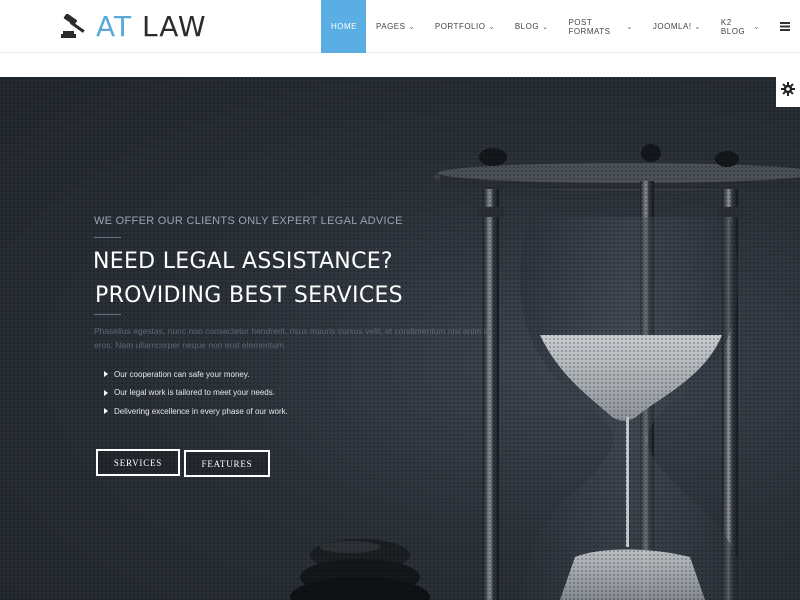 Image resolution: width=800 pixels, height=600 pixels. I want to click on nav-item-post-formats: POST FORMATS ⌄, so click(600, 26).